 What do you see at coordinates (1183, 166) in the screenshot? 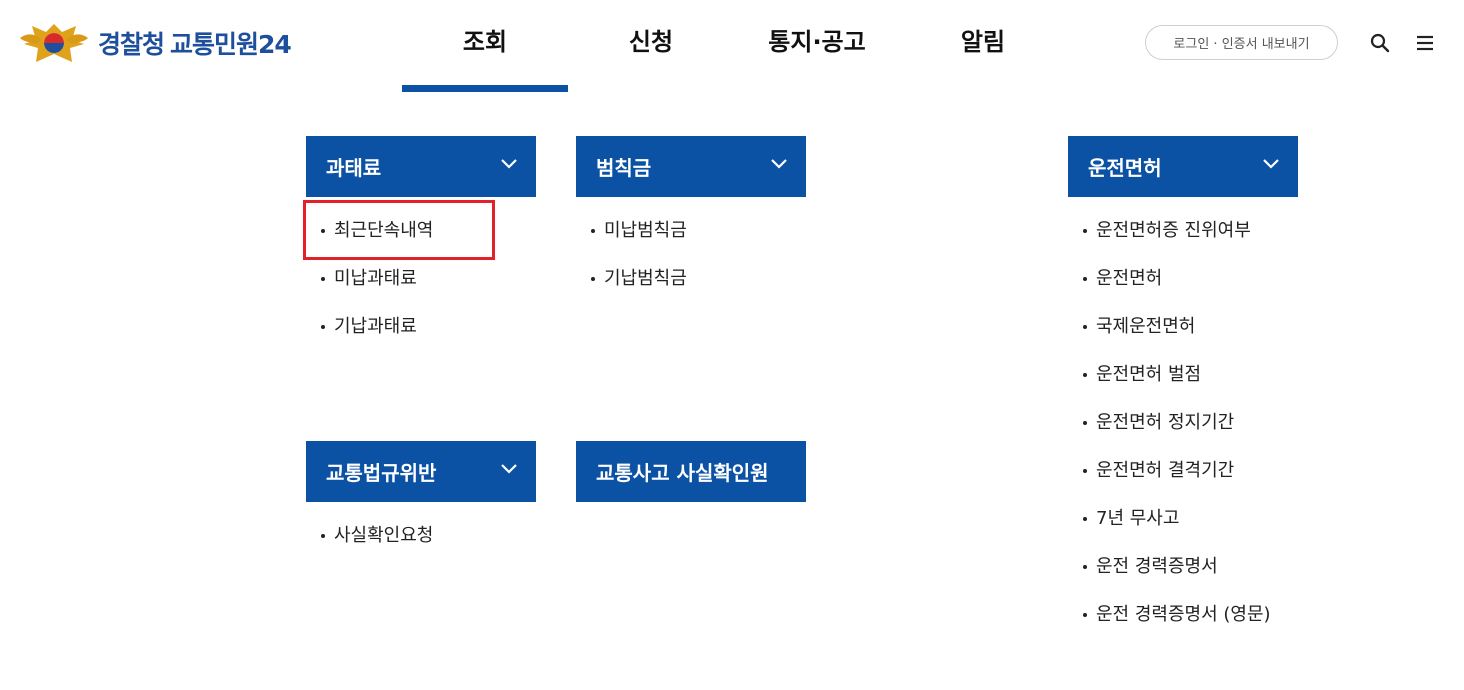
I see `category-license: 운전면허` at bounding box center [1183, 166].